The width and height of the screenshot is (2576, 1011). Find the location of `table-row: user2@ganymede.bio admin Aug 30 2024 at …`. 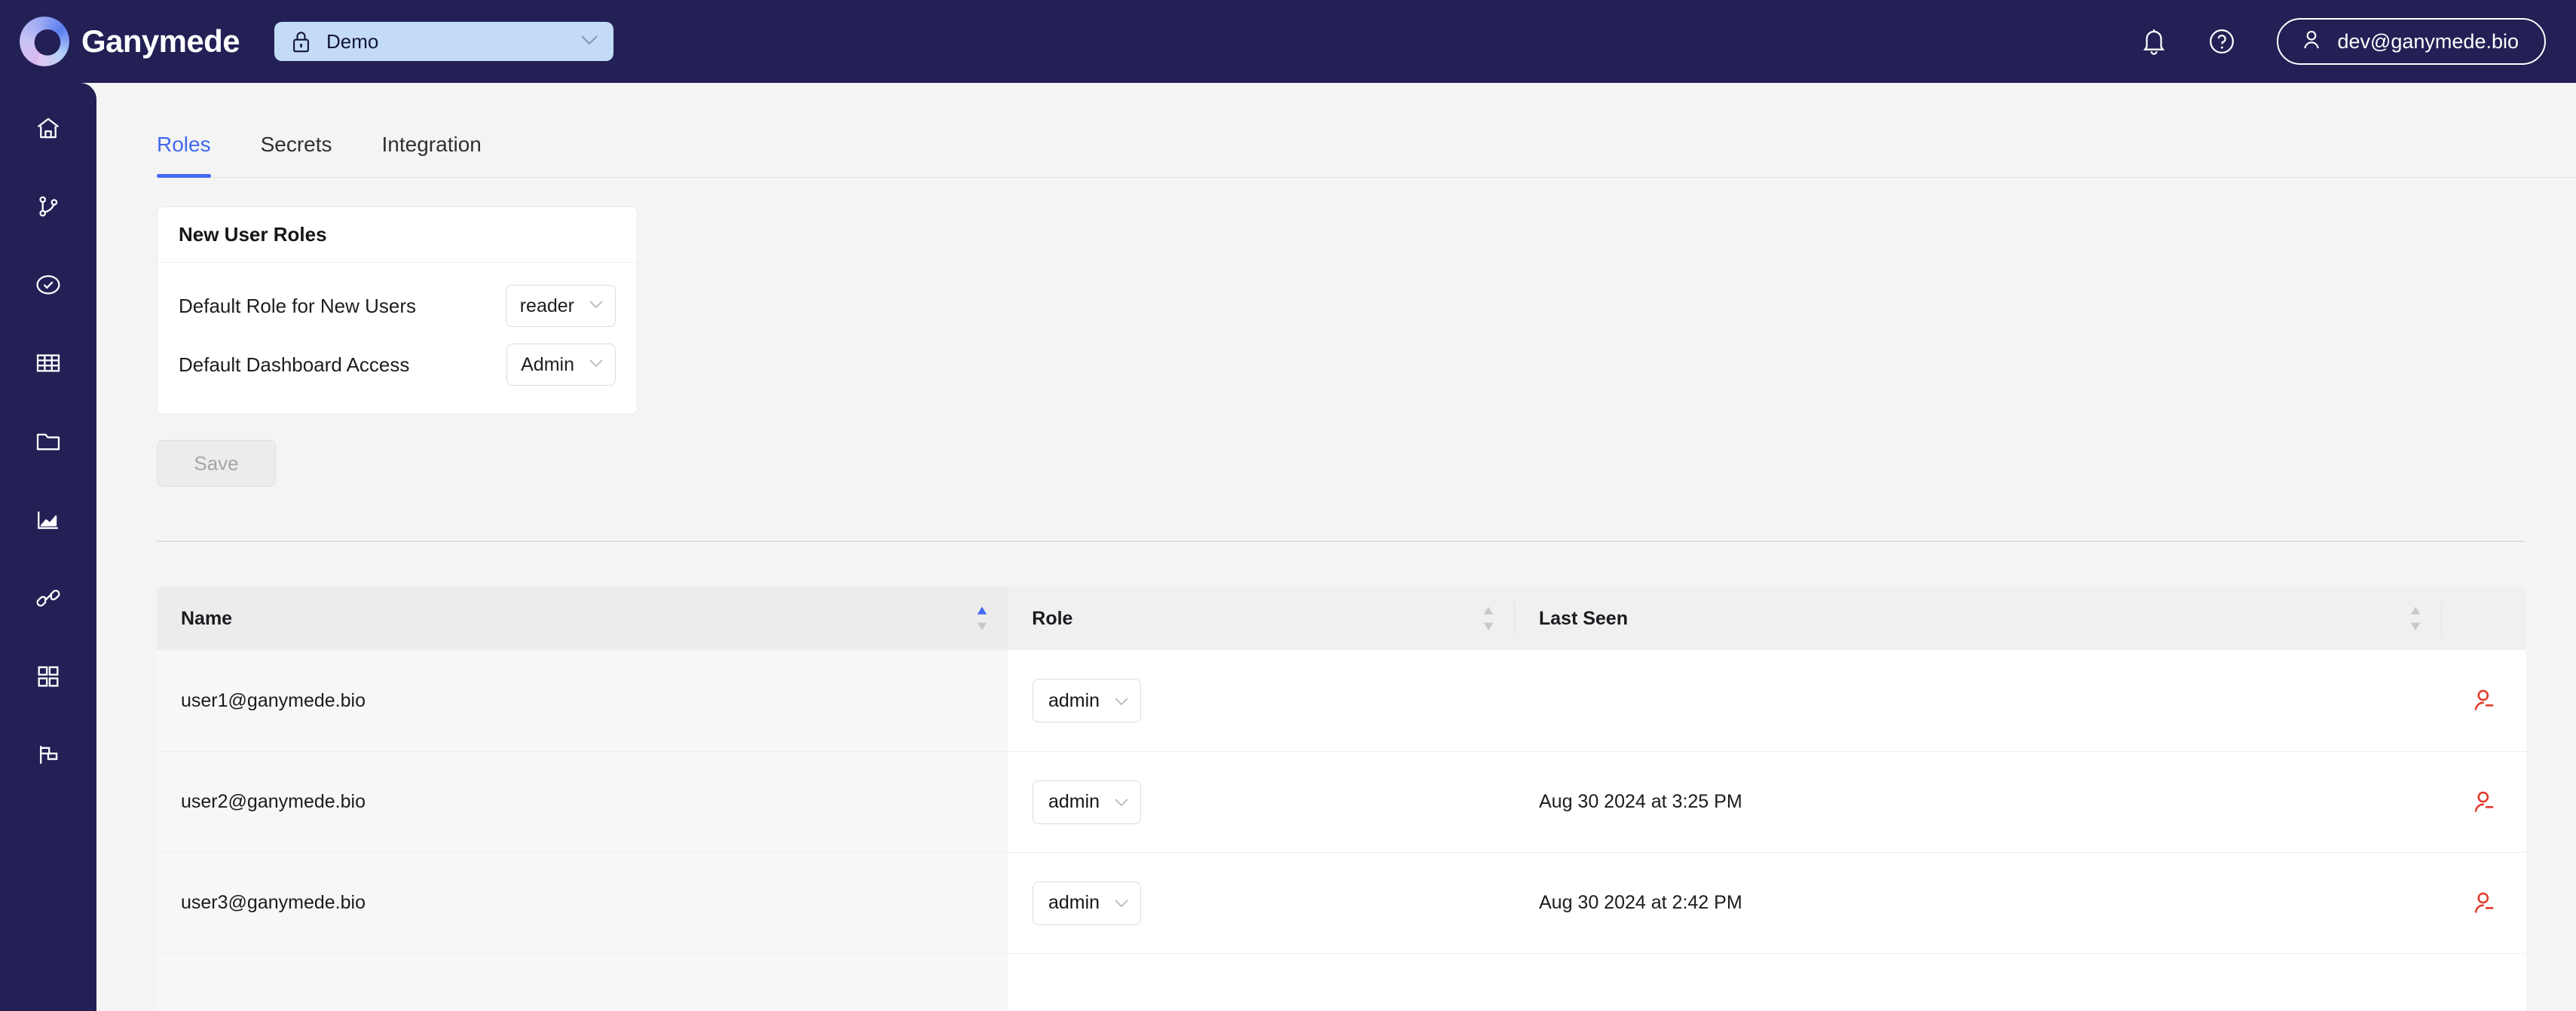

table-row: user2@ganymede.bio admin Aug 30 2024 at … is located at coordinates (1341, 801).